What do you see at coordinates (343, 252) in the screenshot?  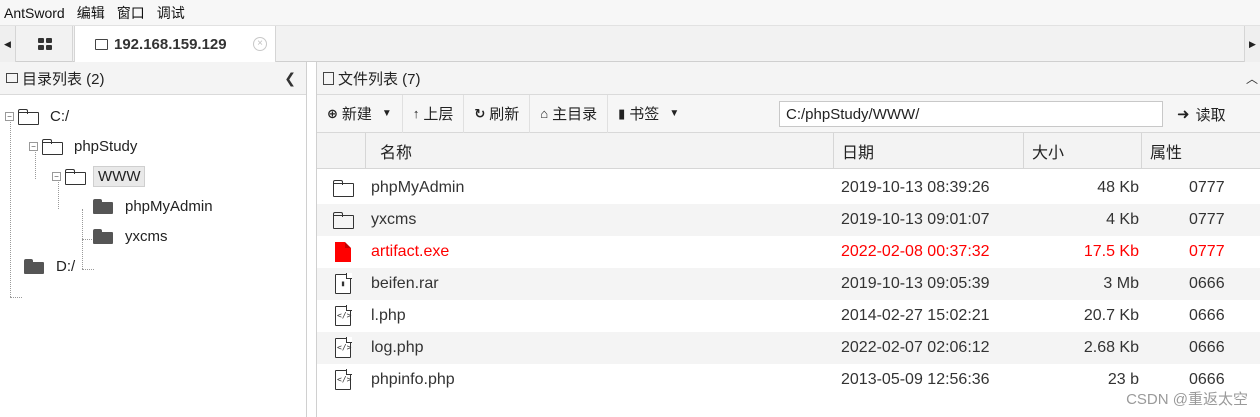 I see `red-file-icon` at bounding box center [343, 252].